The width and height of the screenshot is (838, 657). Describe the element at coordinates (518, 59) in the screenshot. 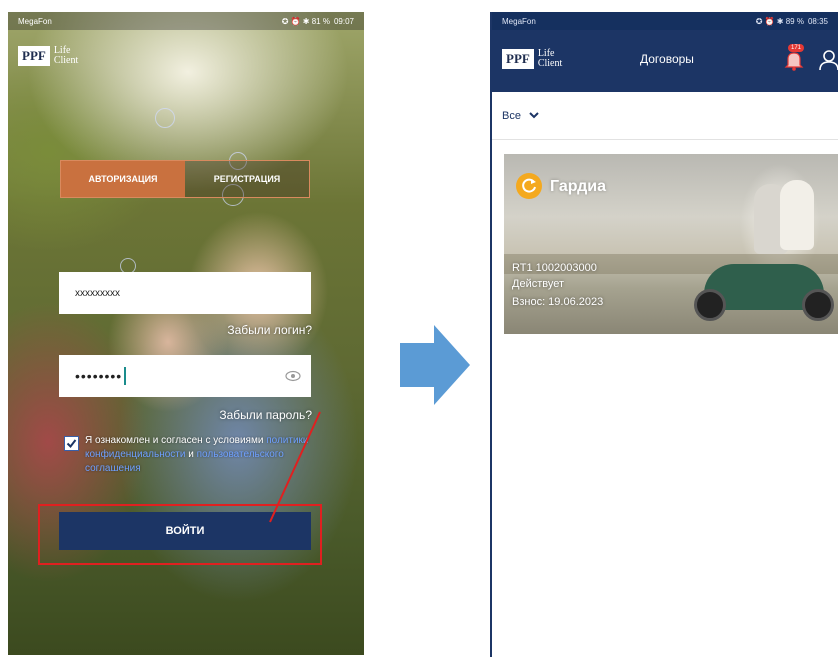

I see `logo-brand: PPF` at that location.